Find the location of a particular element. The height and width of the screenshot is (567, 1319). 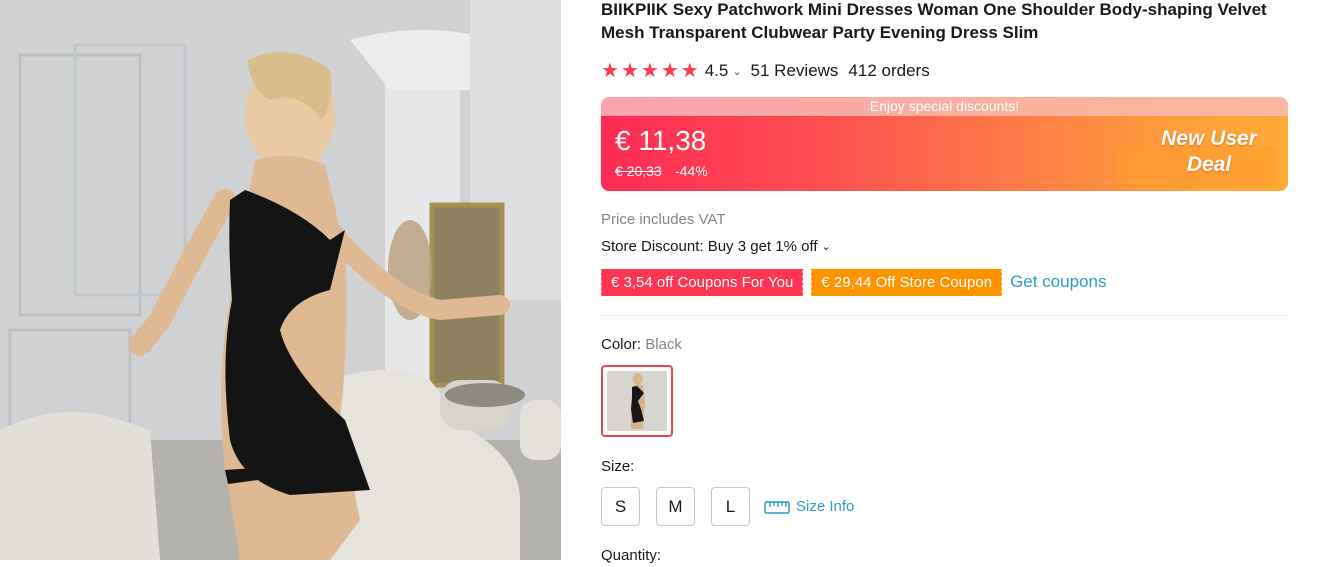

deal-line-1: New User is located at coordinates (1209, 138).